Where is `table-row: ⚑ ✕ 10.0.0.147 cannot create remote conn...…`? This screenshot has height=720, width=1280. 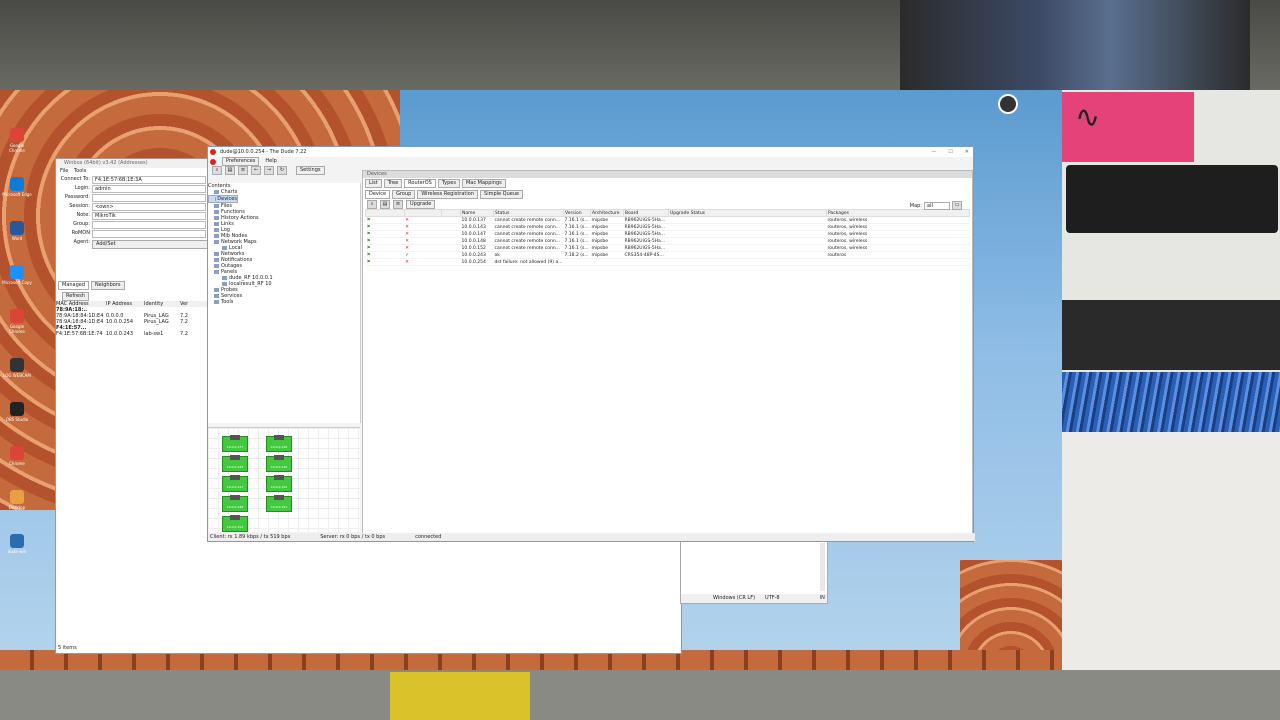
table-row: ⚑ ✕ 10.0.0.147 cannot create remote conn...… is located at coordinates (667, 234).